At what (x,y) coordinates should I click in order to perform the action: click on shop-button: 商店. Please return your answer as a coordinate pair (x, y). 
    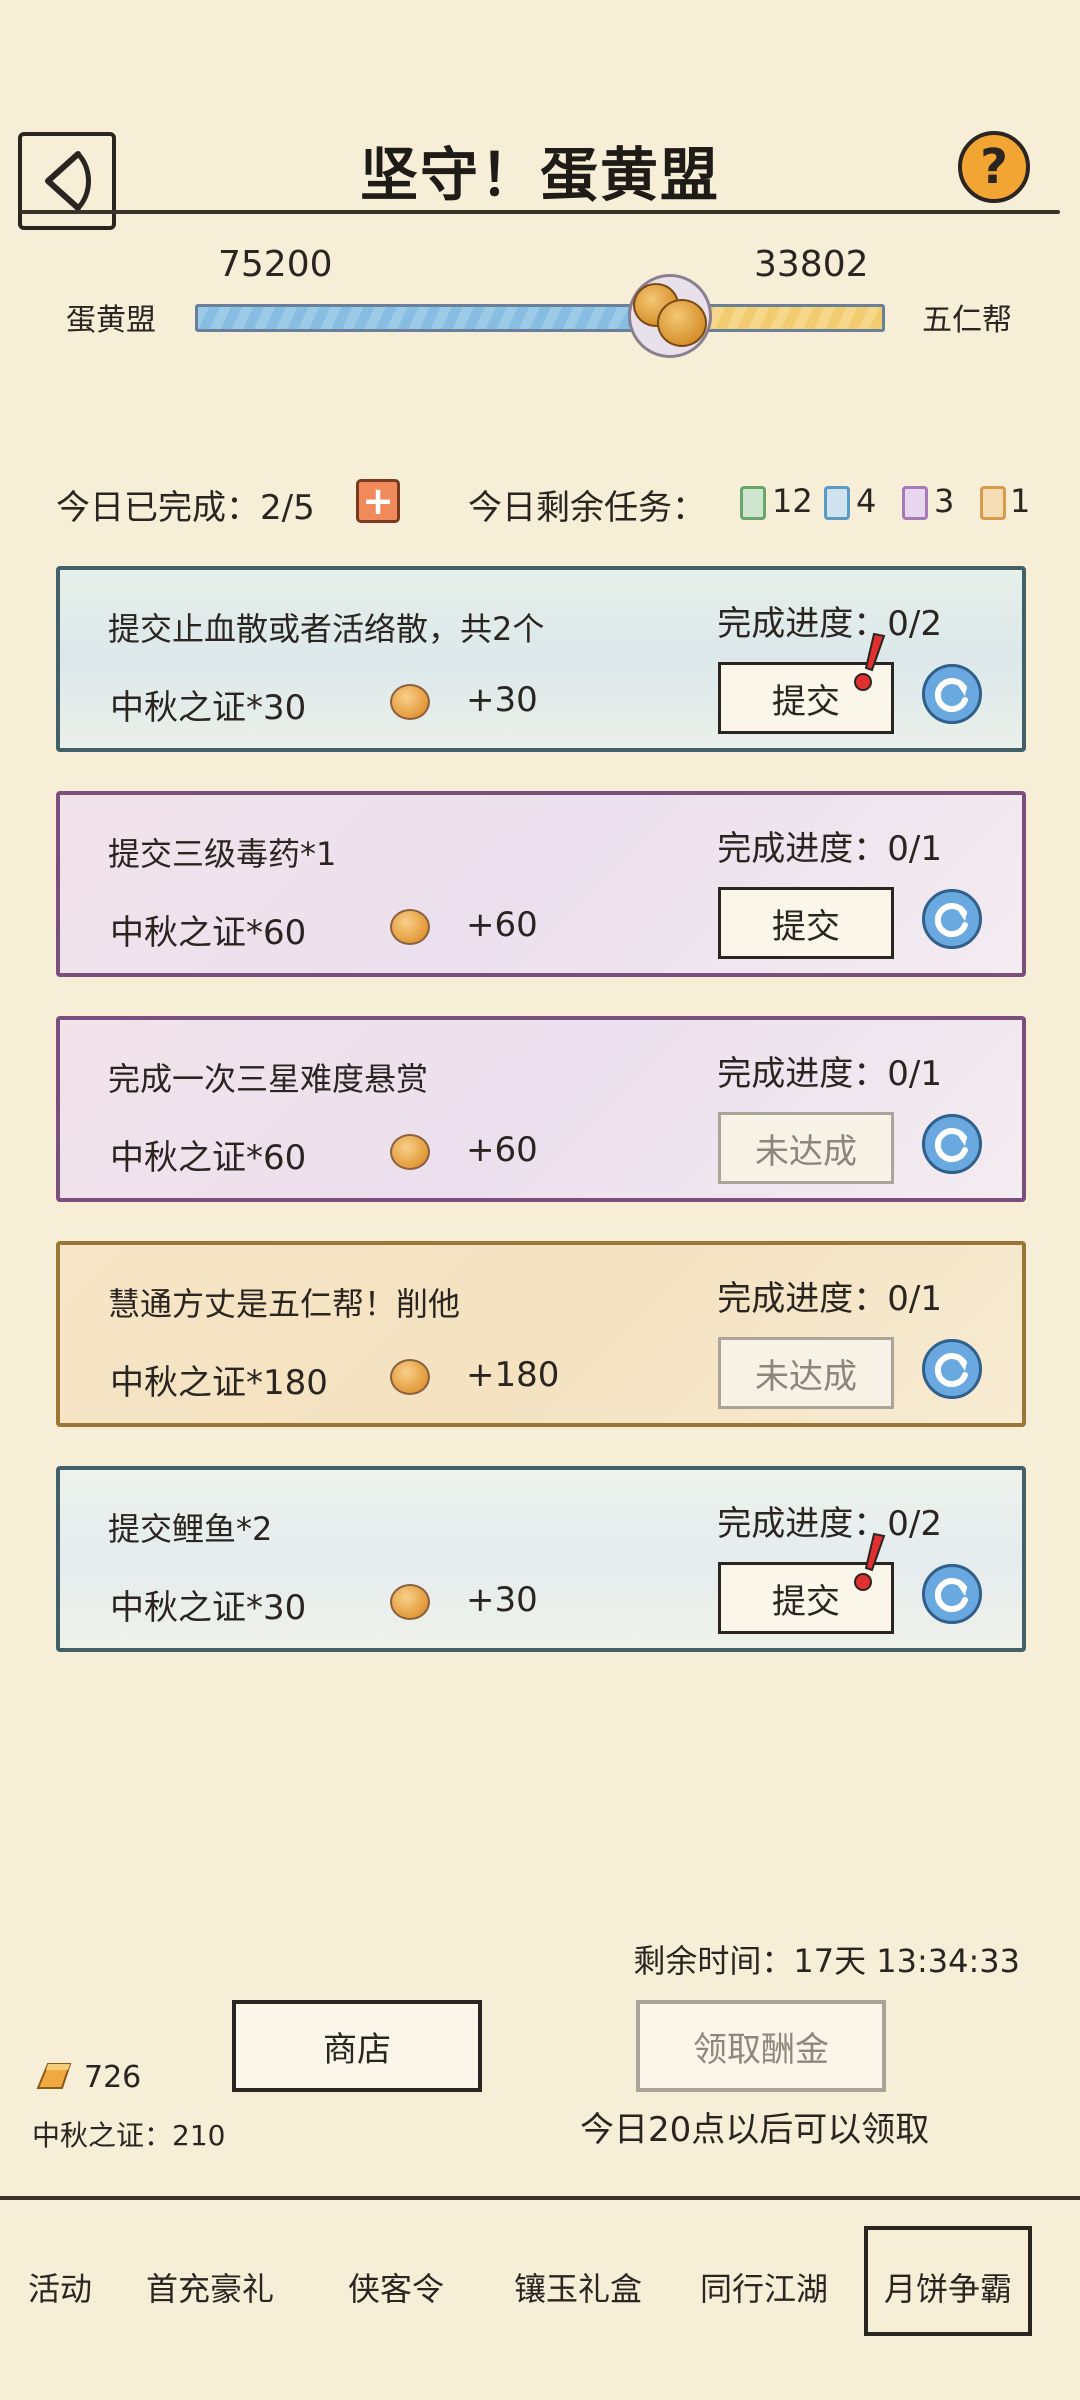
    Looking at the image, I should click on (357, 2046).